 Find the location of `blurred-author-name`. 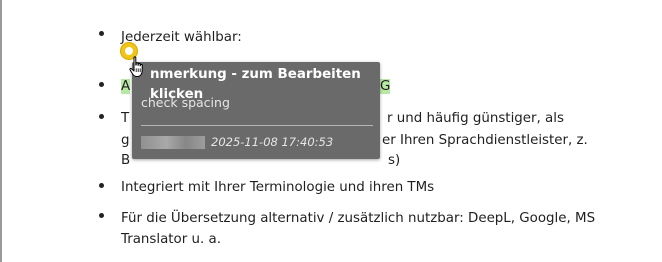

blurred-author-name is located at coordinates (173, 142).